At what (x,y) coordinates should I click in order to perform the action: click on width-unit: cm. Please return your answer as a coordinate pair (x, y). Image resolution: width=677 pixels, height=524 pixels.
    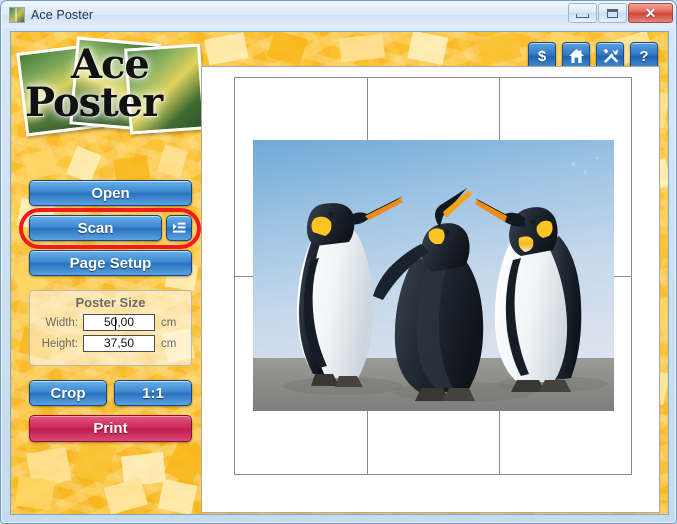
    Looking at the image, I should click on (169, 322).